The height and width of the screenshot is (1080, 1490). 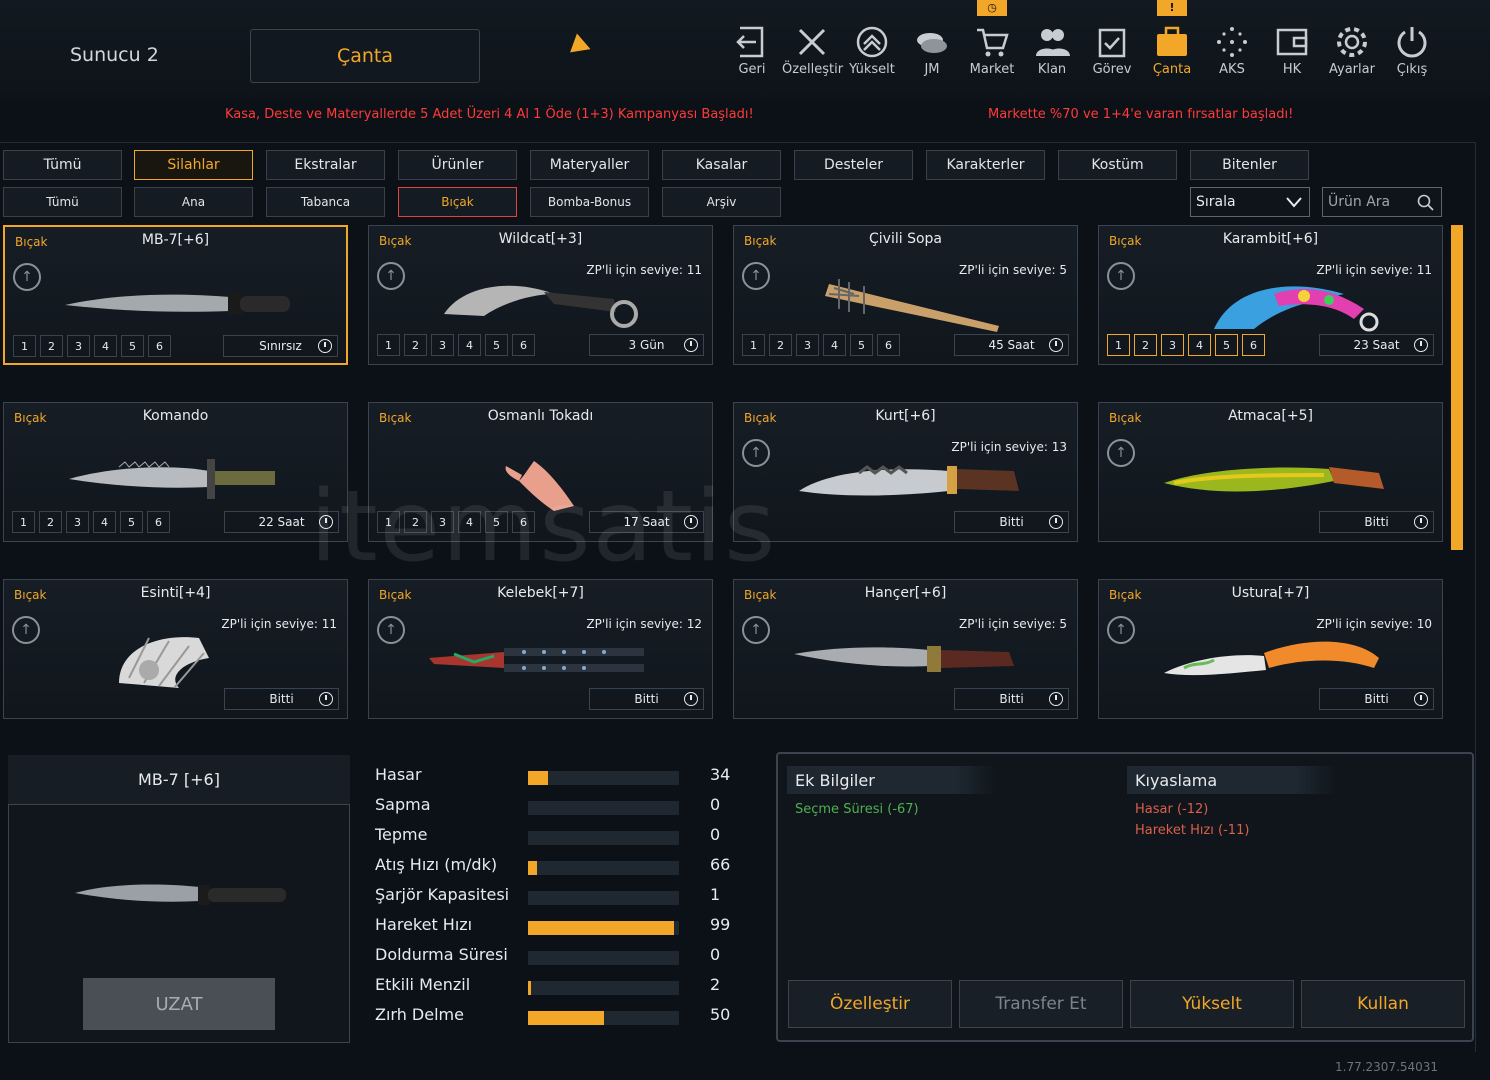 I want to click on subtab-0: Tümü, so click(x=62, y=202).